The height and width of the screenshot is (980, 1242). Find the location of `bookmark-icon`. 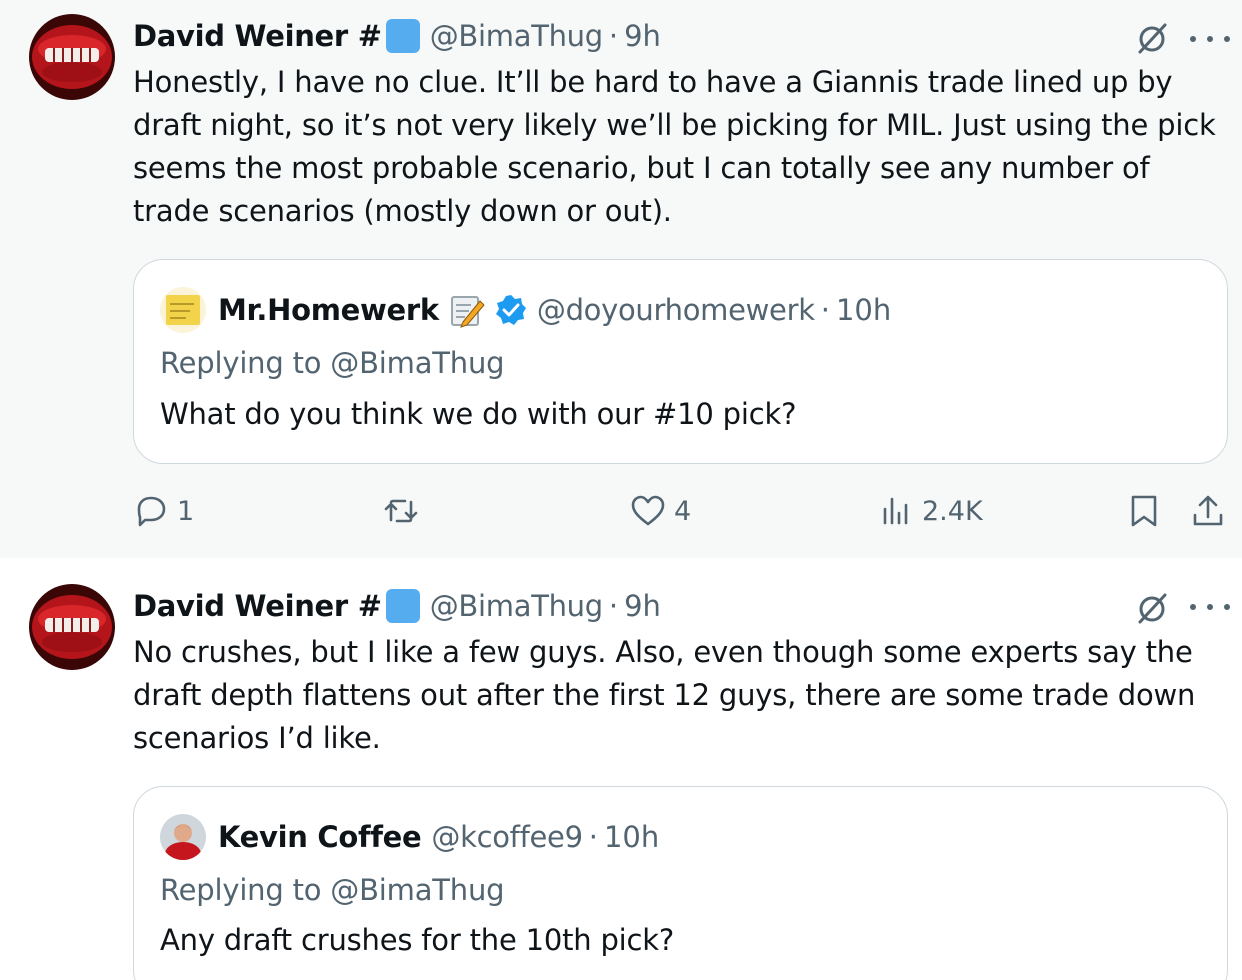

bookmark-icon is located at coordinates (1144, 511).